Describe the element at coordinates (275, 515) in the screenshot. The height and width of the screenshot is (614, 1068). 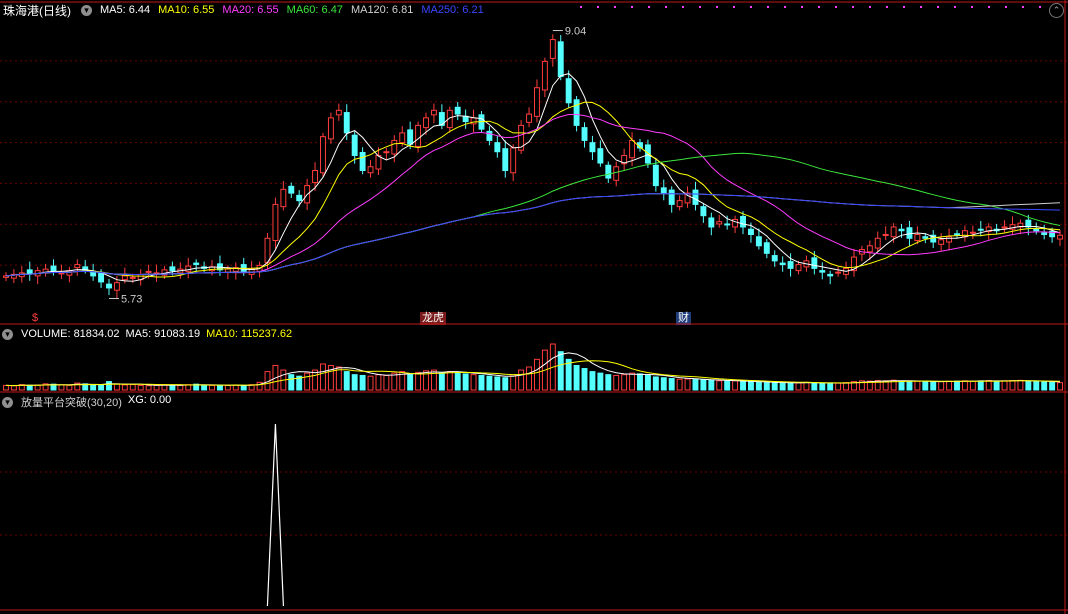
I see `xg-signal-spike` at that location.